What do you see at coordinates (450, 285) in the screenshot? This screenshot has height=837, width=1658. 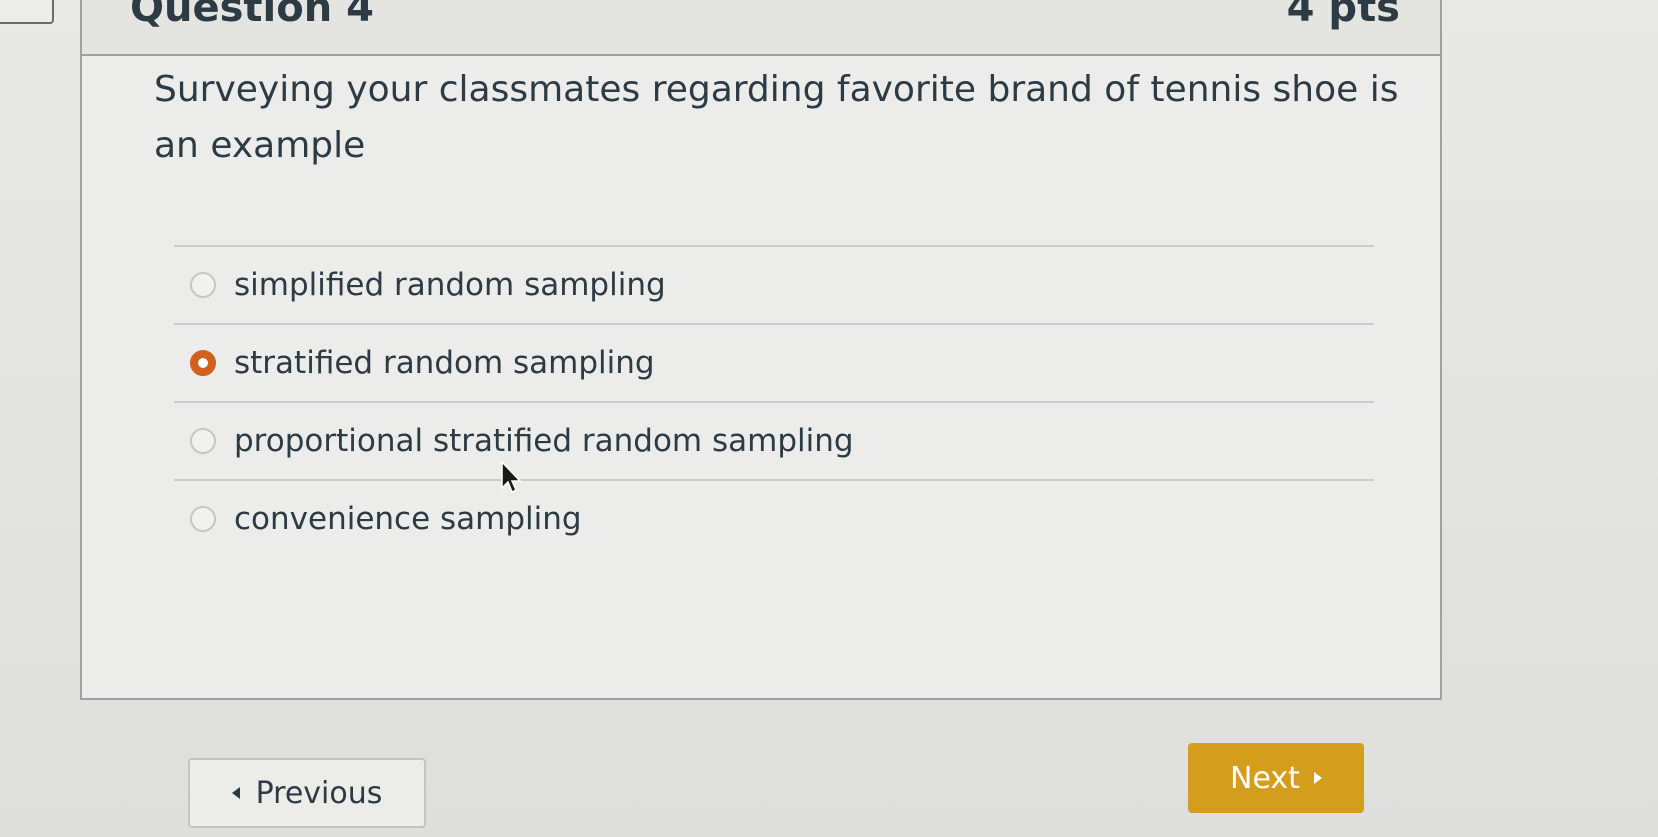 I see `answer-label: simplified random sampling` at bounding box center [450, 285].